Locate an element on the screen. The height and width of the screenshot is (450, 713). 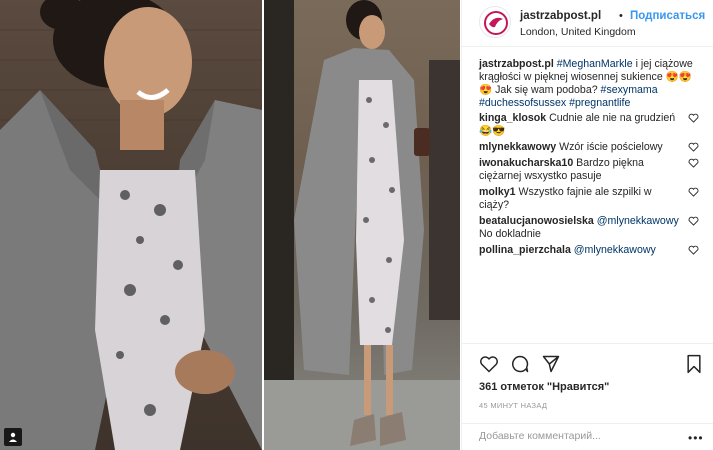
comment-item: mlynekkawowy Wzór iście pościelowy is located at coordinates (589, 147).